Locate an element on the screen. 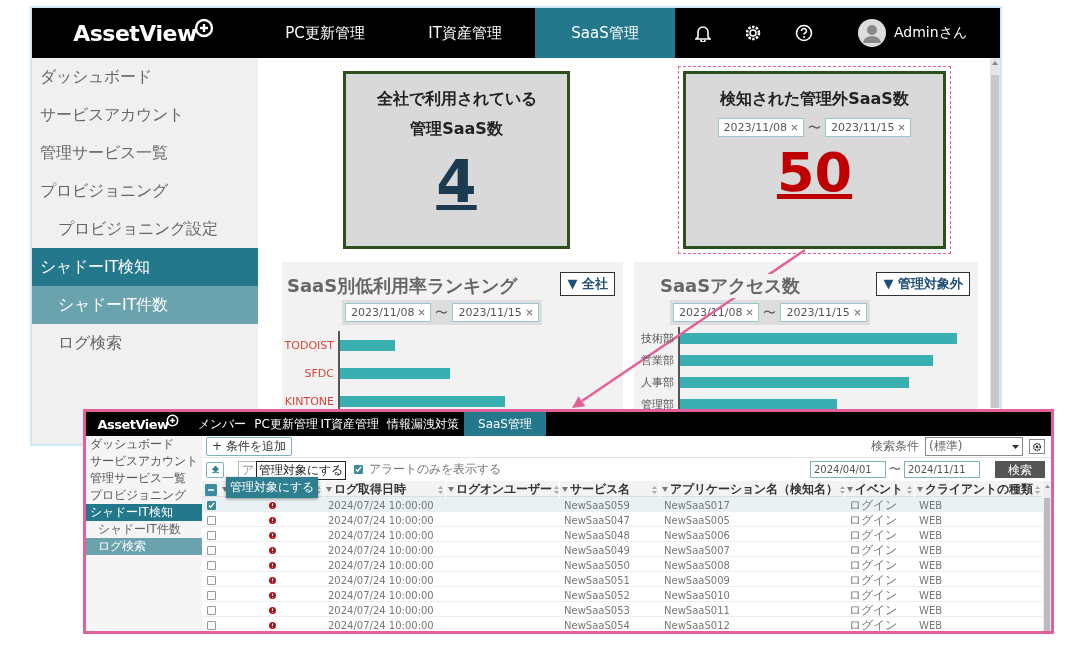  stat-value: 4 is located at coordinates (456, 182).